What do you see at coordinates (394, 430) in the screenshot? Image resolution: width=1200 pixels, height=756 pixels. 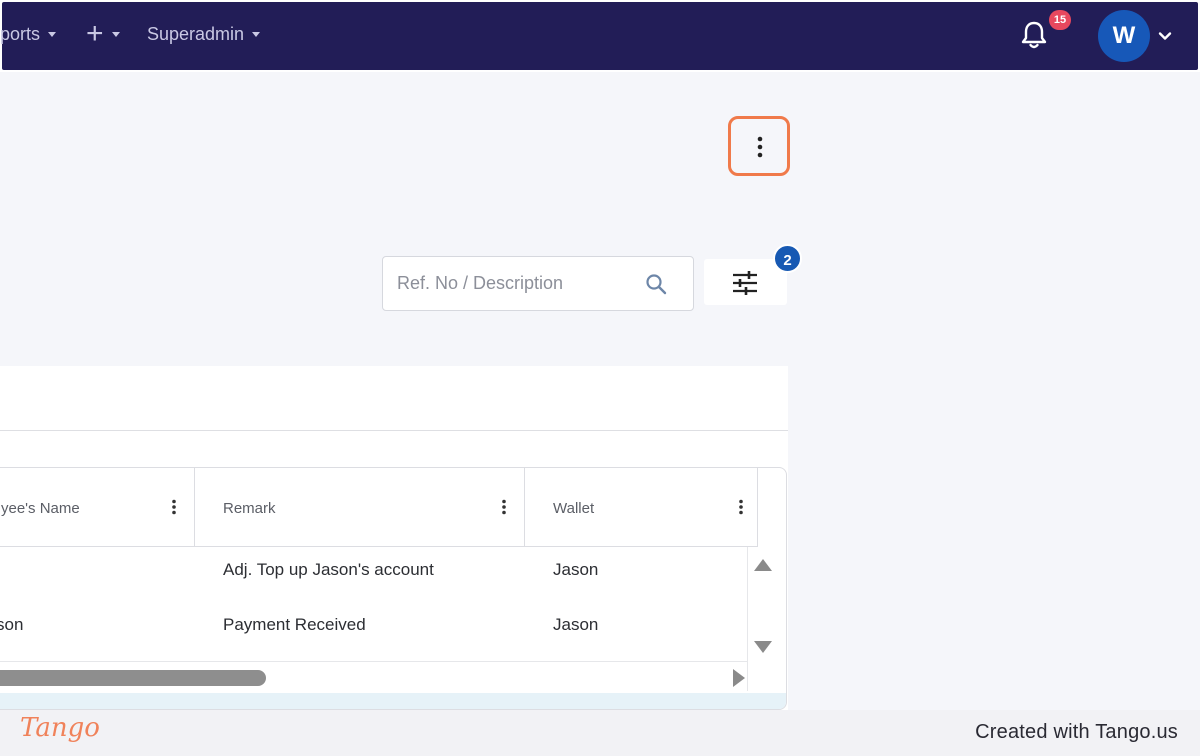 I see `divider` at bounding box center [394, 430].